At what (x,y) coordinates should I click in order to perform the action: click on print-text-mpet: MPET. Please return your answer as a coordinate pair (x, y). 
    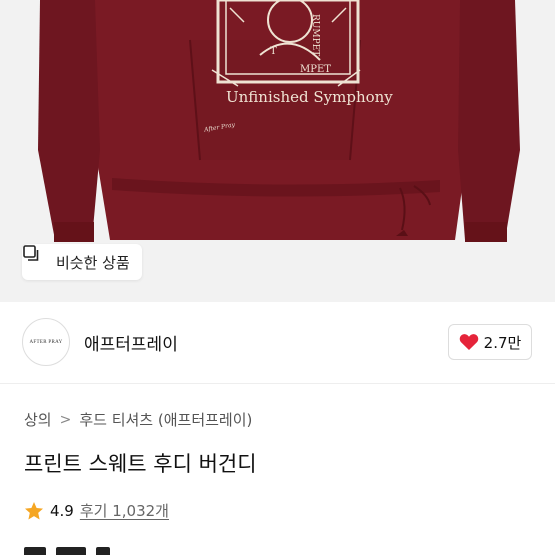
    Looking at the image, I should click on (315, 69).